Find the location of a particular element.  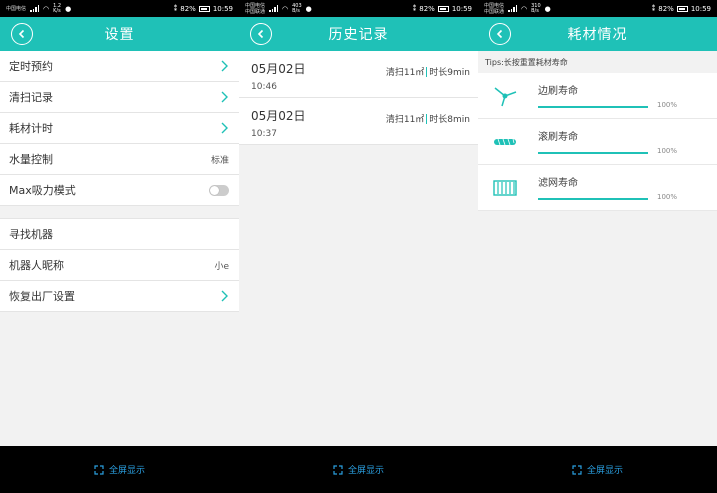

consumable-roller-brush: 滚刷寿命 100% is located at coordinates (597, 142).